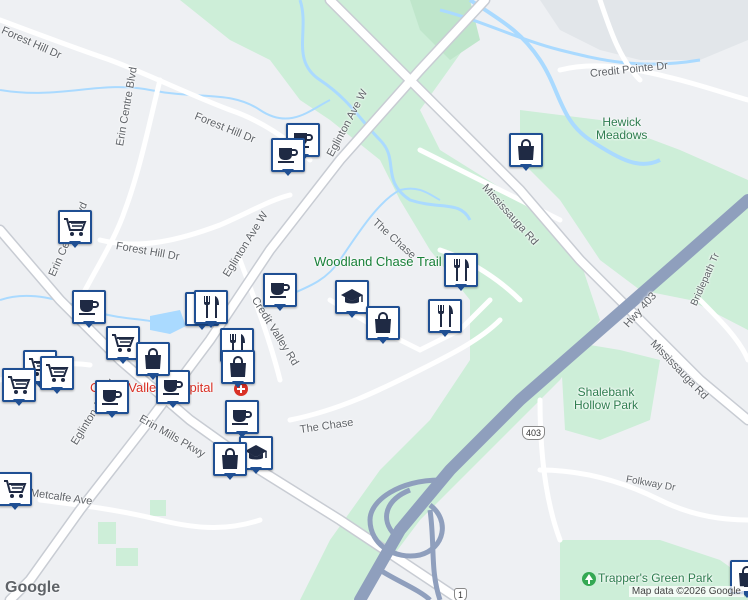 The height and width of the screenshot is (600, 748). What do you see at coordinates (589, 579) in the screenshot?
I see `park-marker-icon` at bounding box center [589, 579].